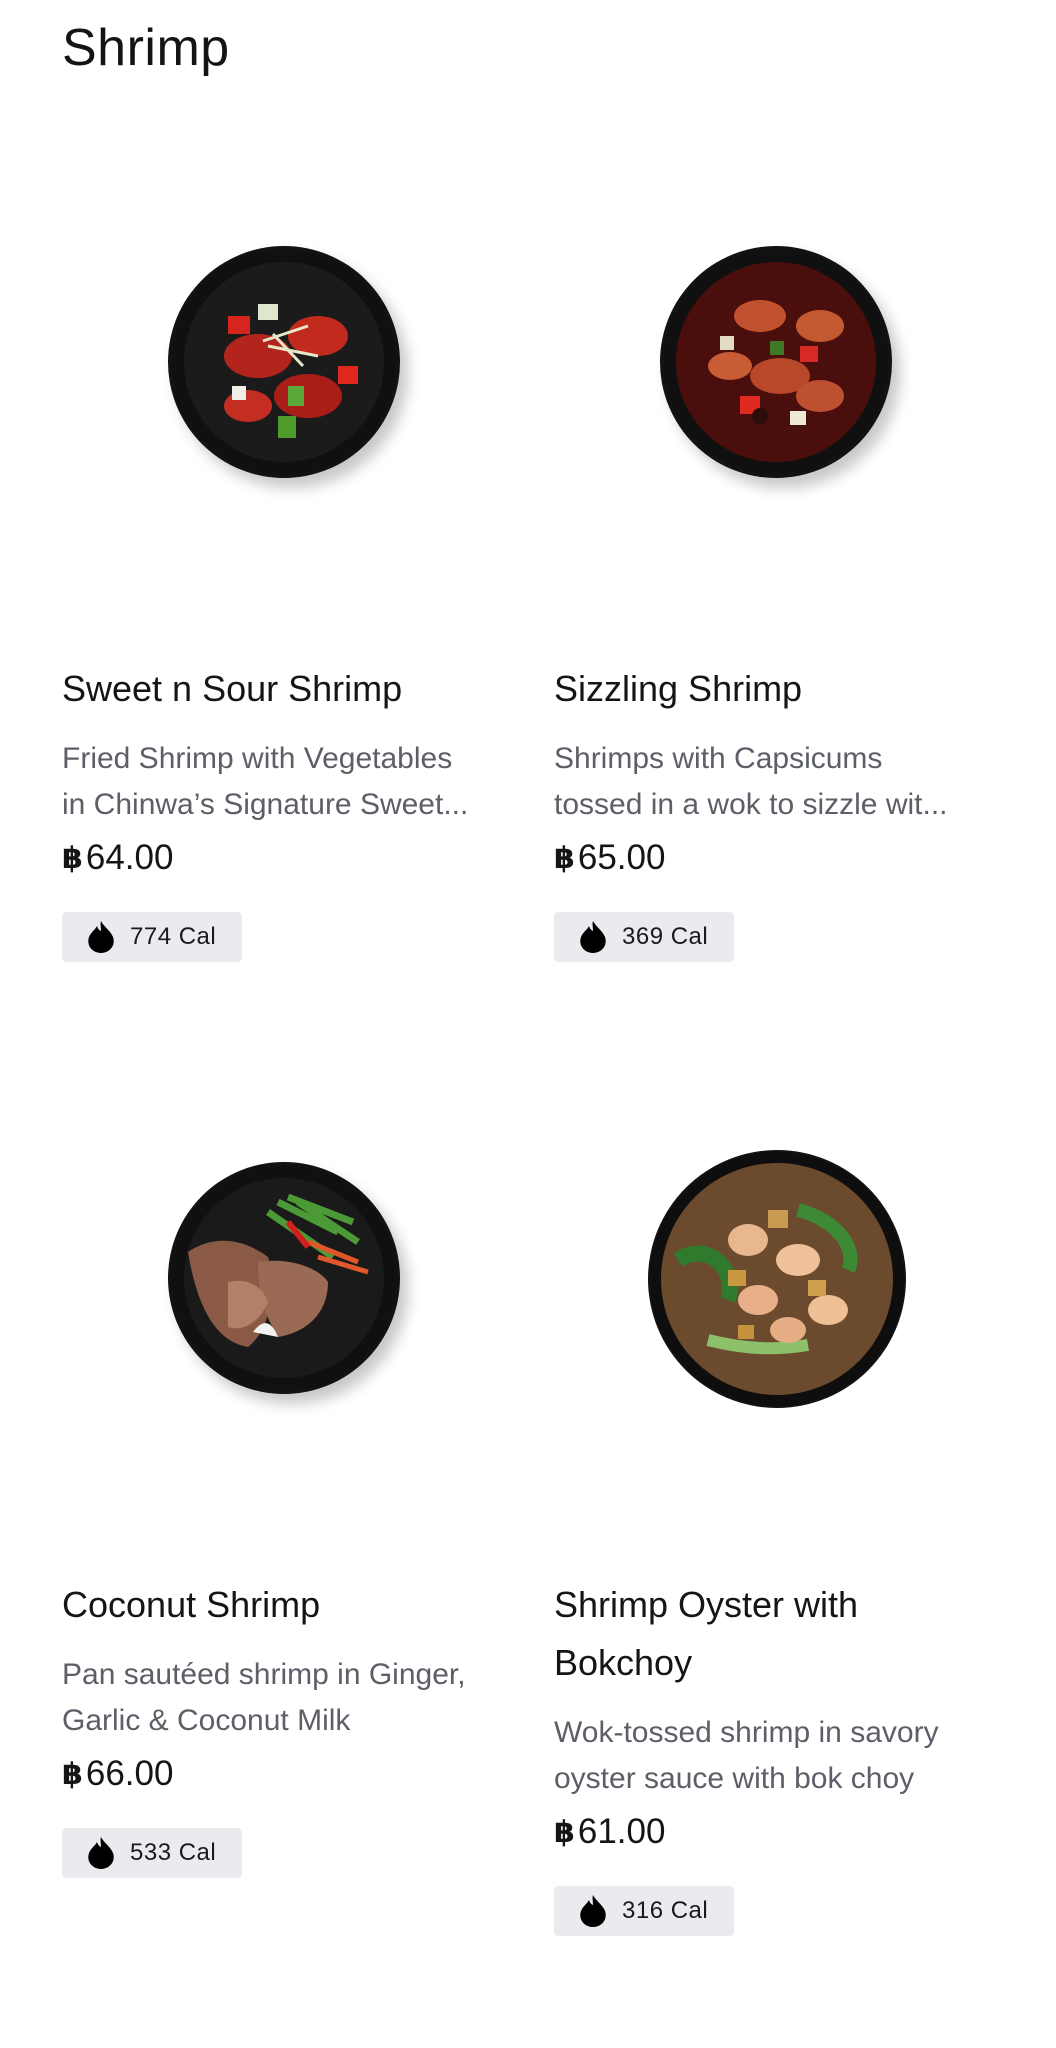 The height and width of the screenshot is (2048, 1056). Describe the element at coordinates (665, 1910) in the screenshot. I see `calorie-text: 316 Cal` at that location.